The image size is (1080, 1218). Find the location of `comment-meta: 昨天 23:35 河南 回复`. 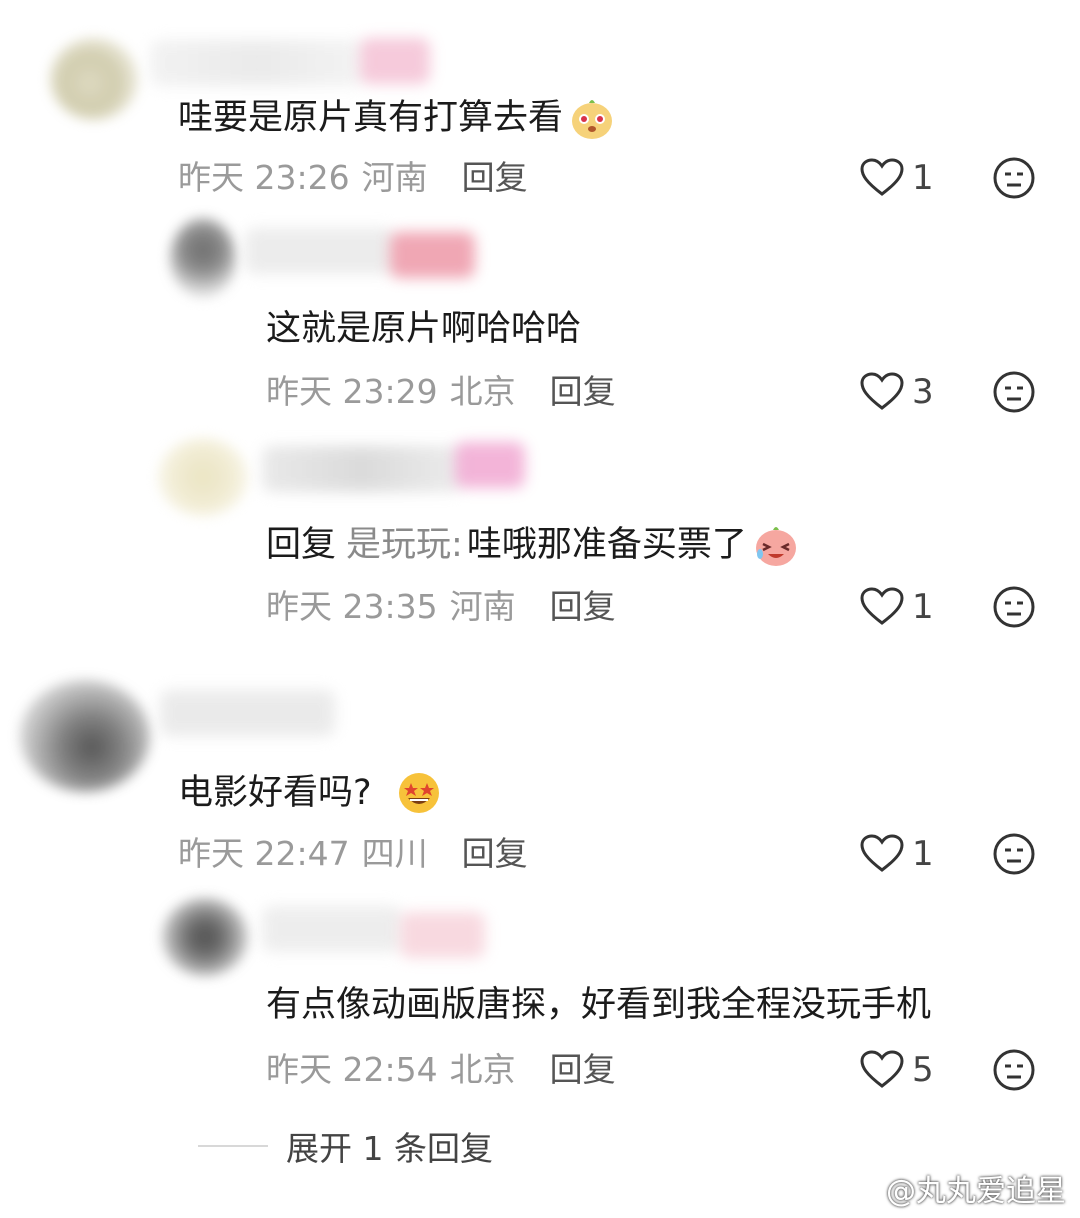

comment-meta: 昨天 23:35 河南 回复 is located at coordinates (441, 607).